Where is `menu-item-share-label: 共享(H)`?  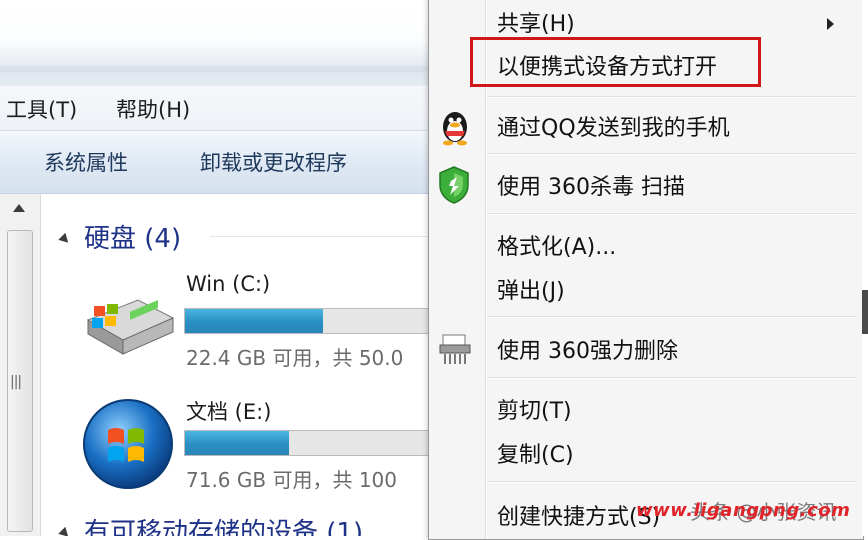
menu-item-share-label: 共享(H) is located at coordinates (536, 24).